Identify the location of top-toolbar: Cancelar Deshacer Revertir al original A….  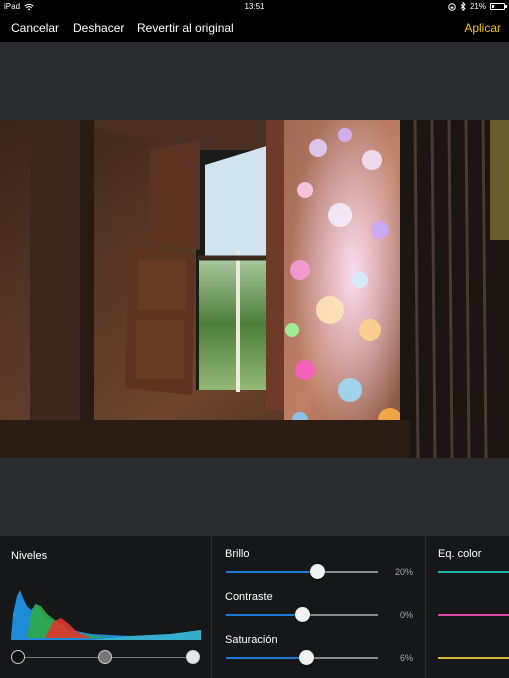
(254, 28).